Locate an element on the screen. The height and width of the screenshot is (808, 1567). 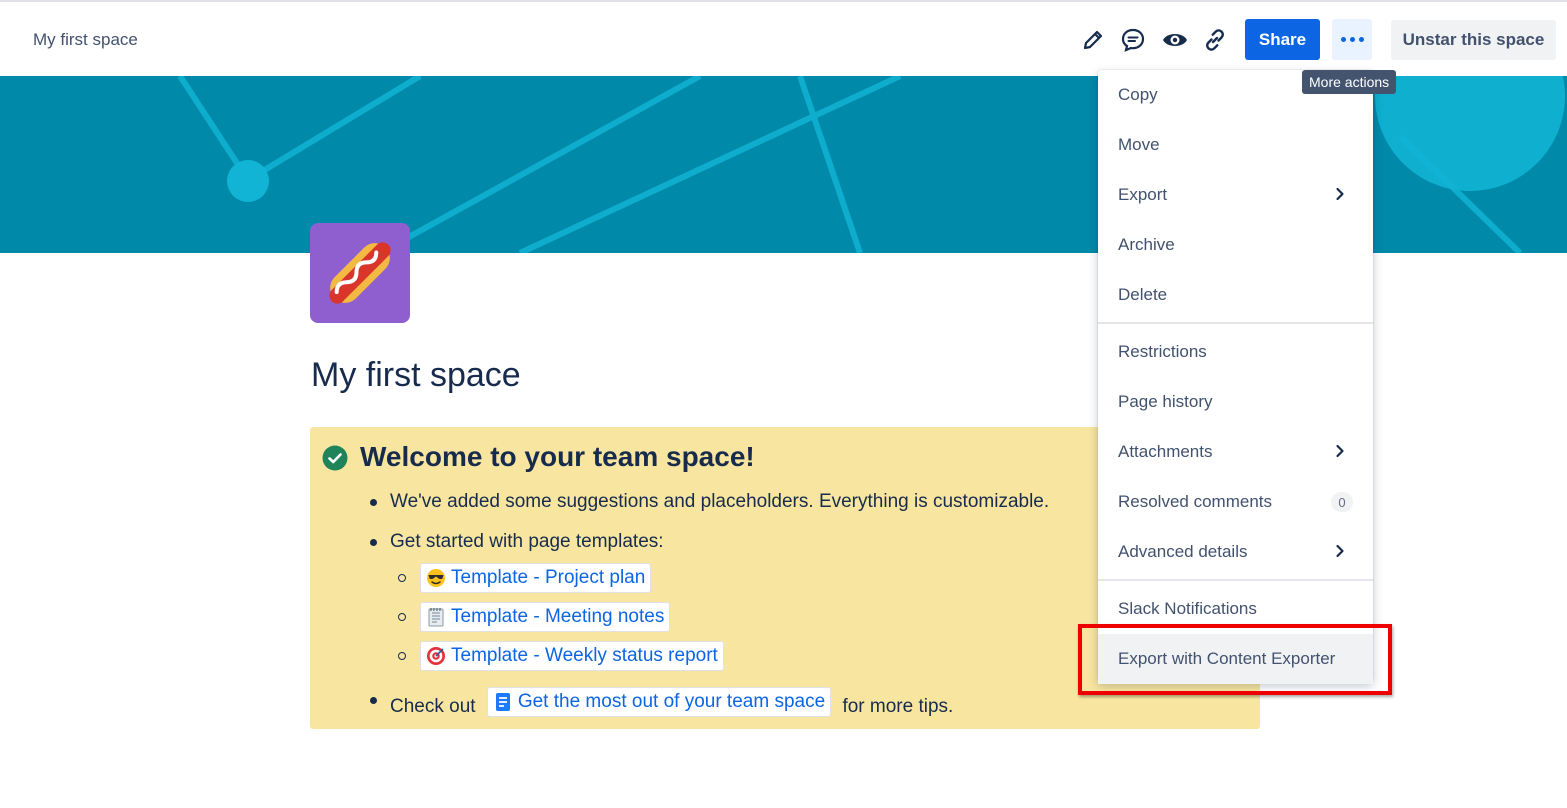
more-actions-button is located at coordinates (1352, 39).